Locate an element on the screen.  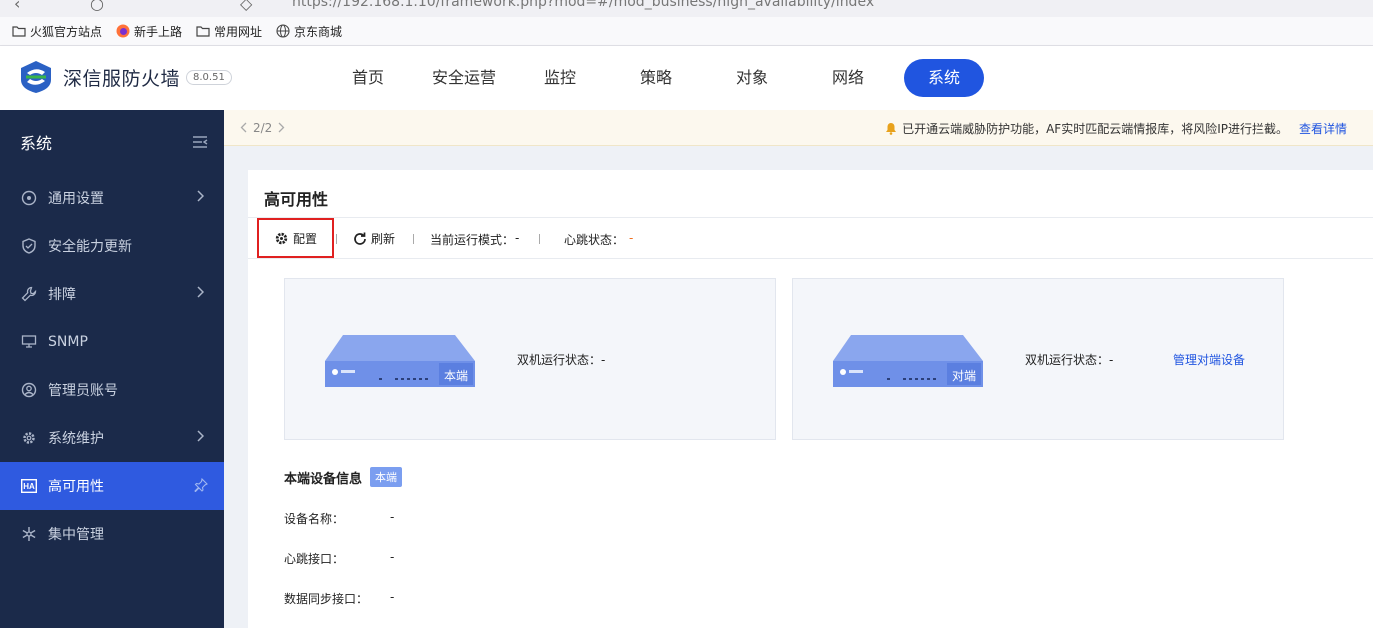
network-icon is located at coordinates (29, 342).